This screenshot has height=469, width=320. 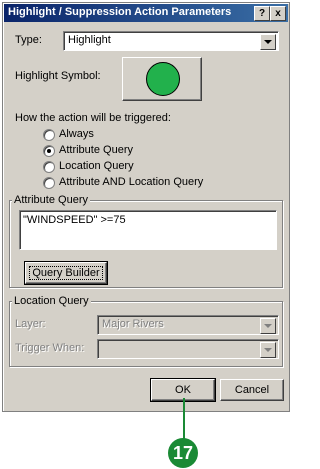 What do you see at coordinates (89, 40) in the screenshot?
I see `type-value: Highlight` at bounding box center [89, 40].